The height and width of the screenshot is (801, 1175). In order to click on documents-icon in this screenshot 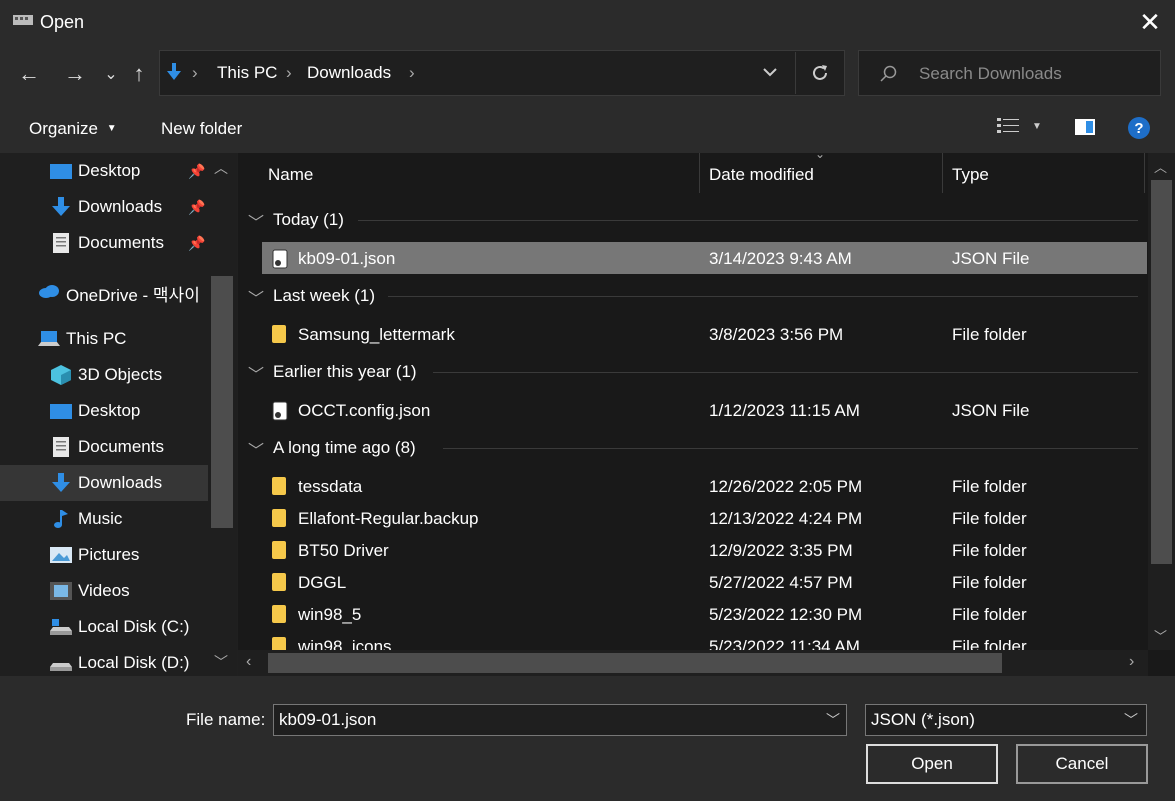, I will do `click(61, 243)`.